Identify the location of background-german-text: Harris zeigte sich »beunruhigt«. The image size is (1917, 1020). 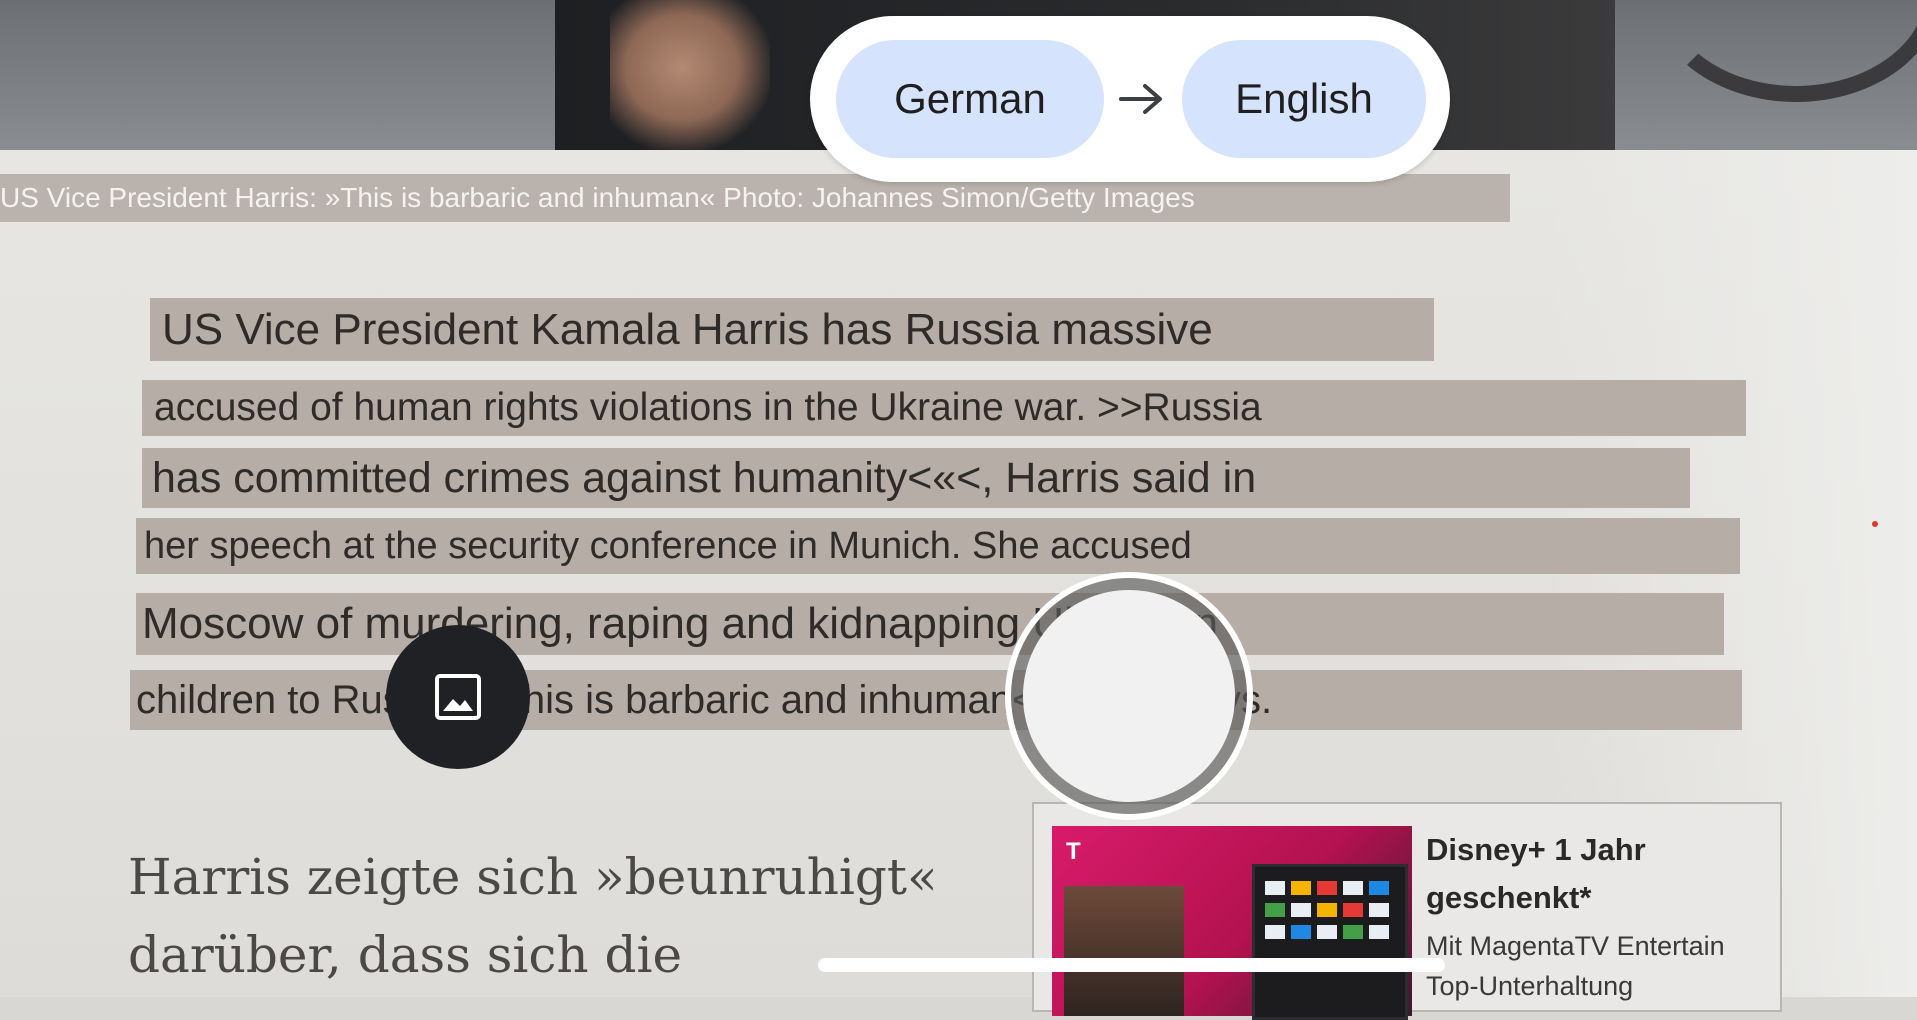
(533, 877).